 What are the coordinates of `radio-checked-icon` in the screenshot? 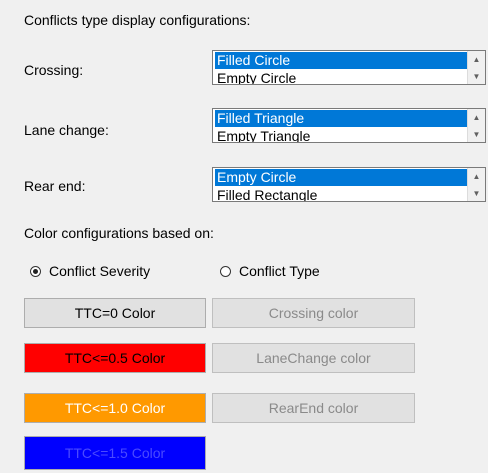 It's located at (35, 271).